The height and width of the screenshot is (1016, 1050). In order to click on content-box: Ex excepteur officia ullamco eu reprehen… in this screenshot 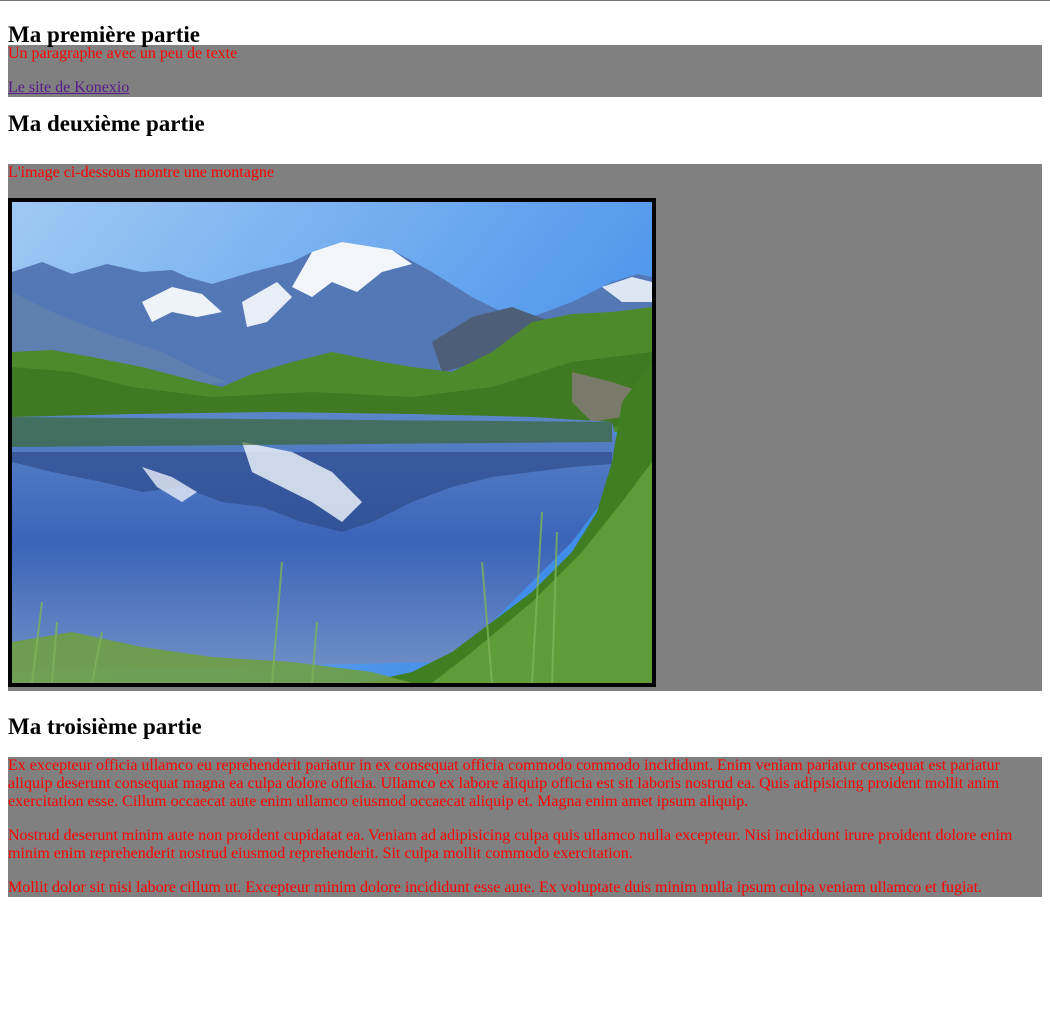, I will do `click(525, 827)`.